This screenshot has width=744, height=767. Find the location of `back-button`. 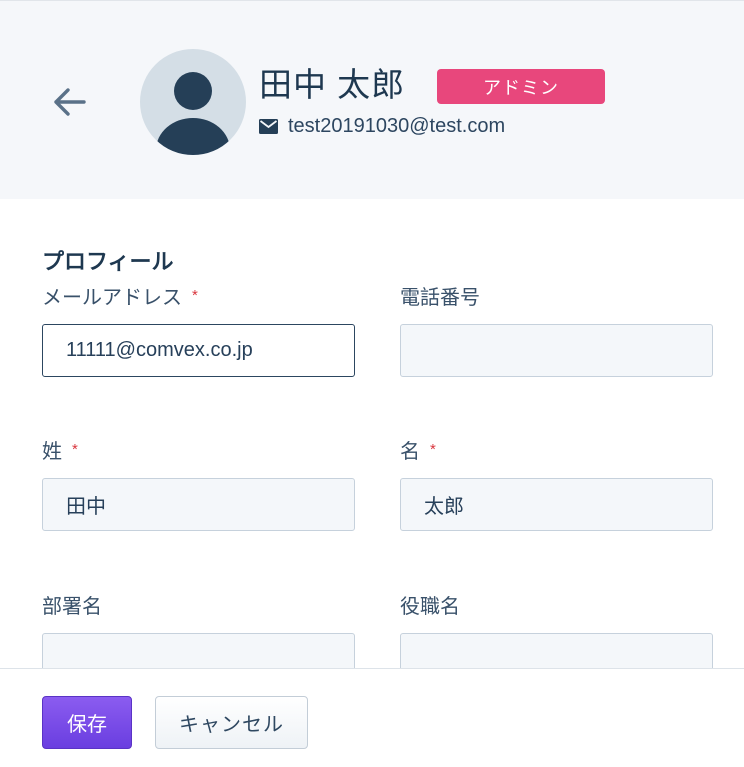

back-button is located at coordinates (69, 102).